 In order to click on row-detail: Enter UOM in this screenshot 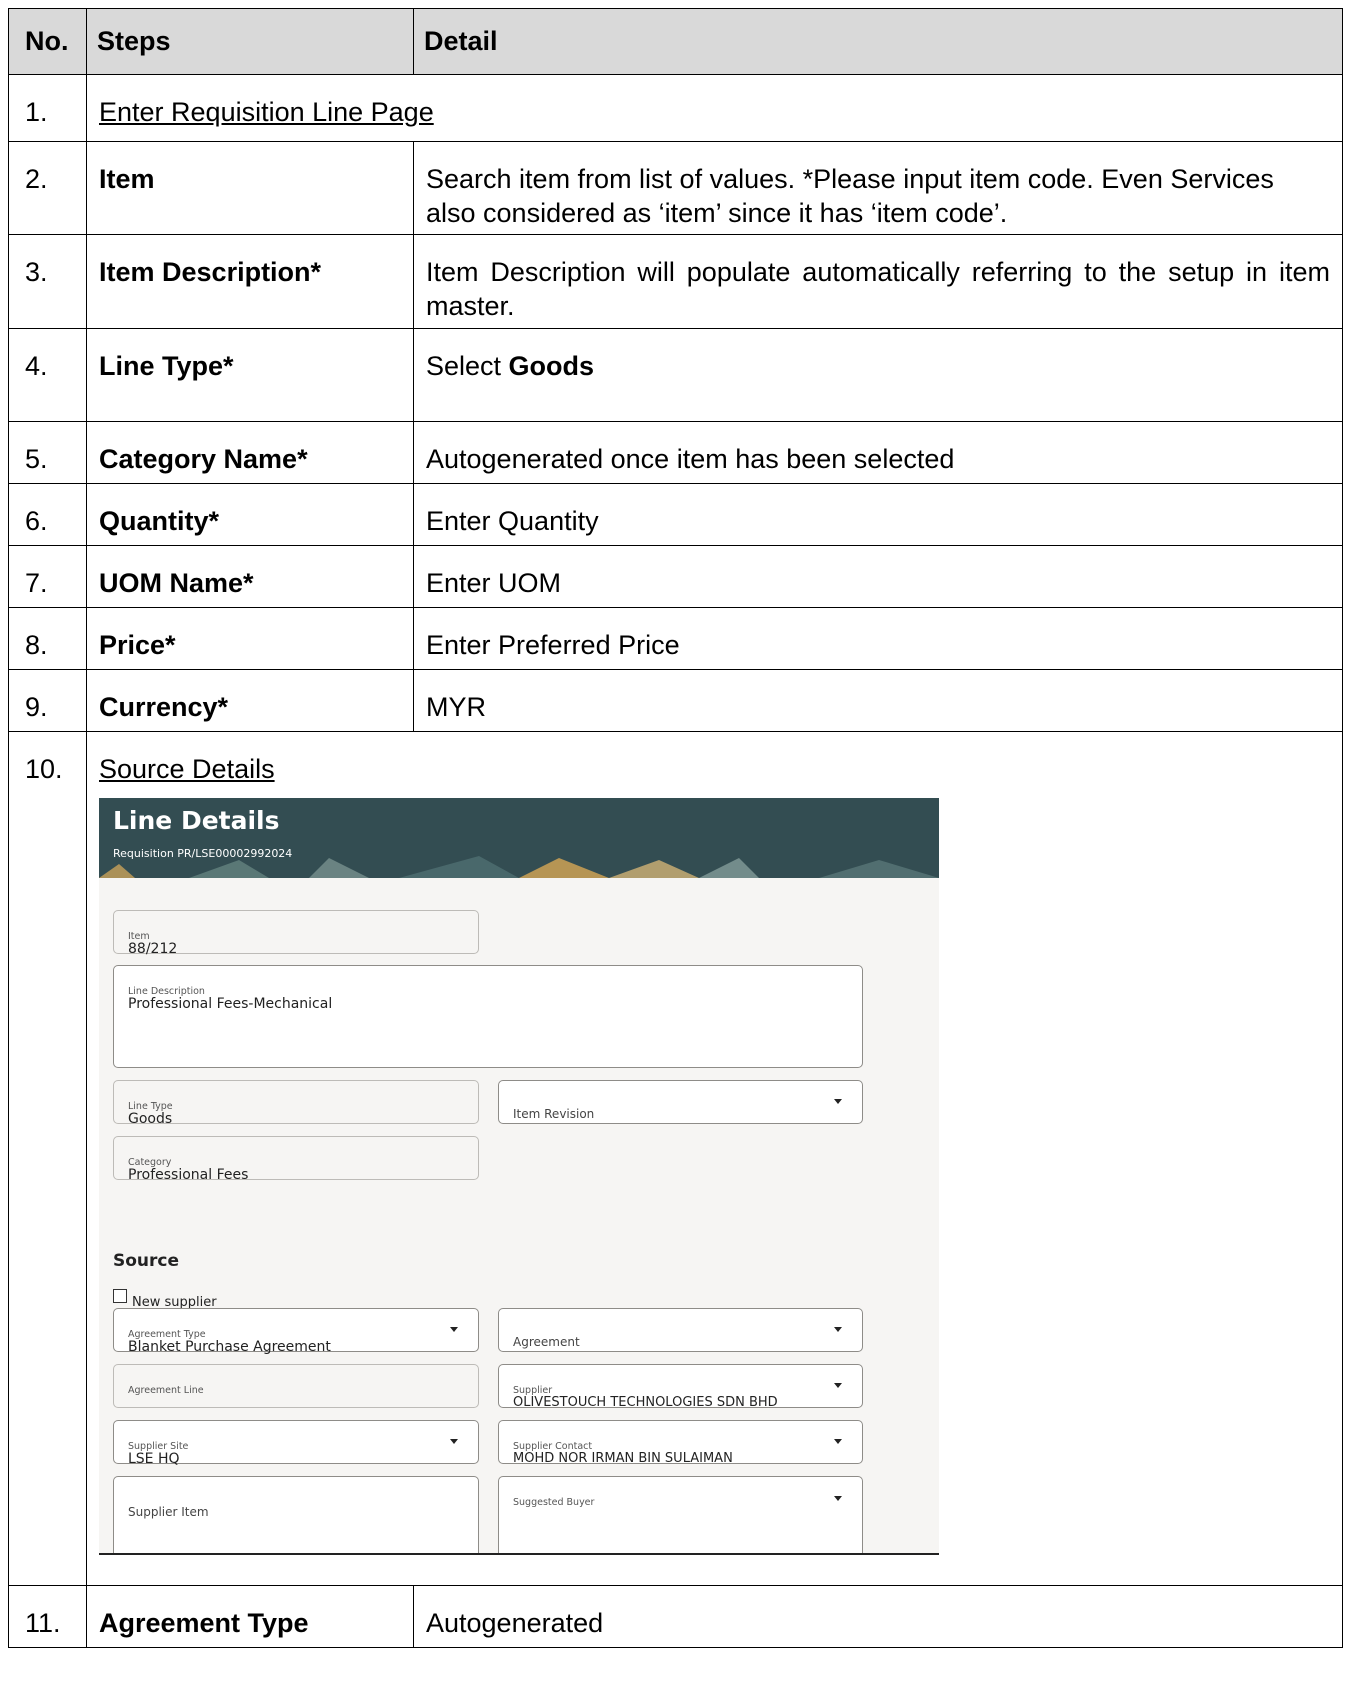, I will do `click(878, 576)`.